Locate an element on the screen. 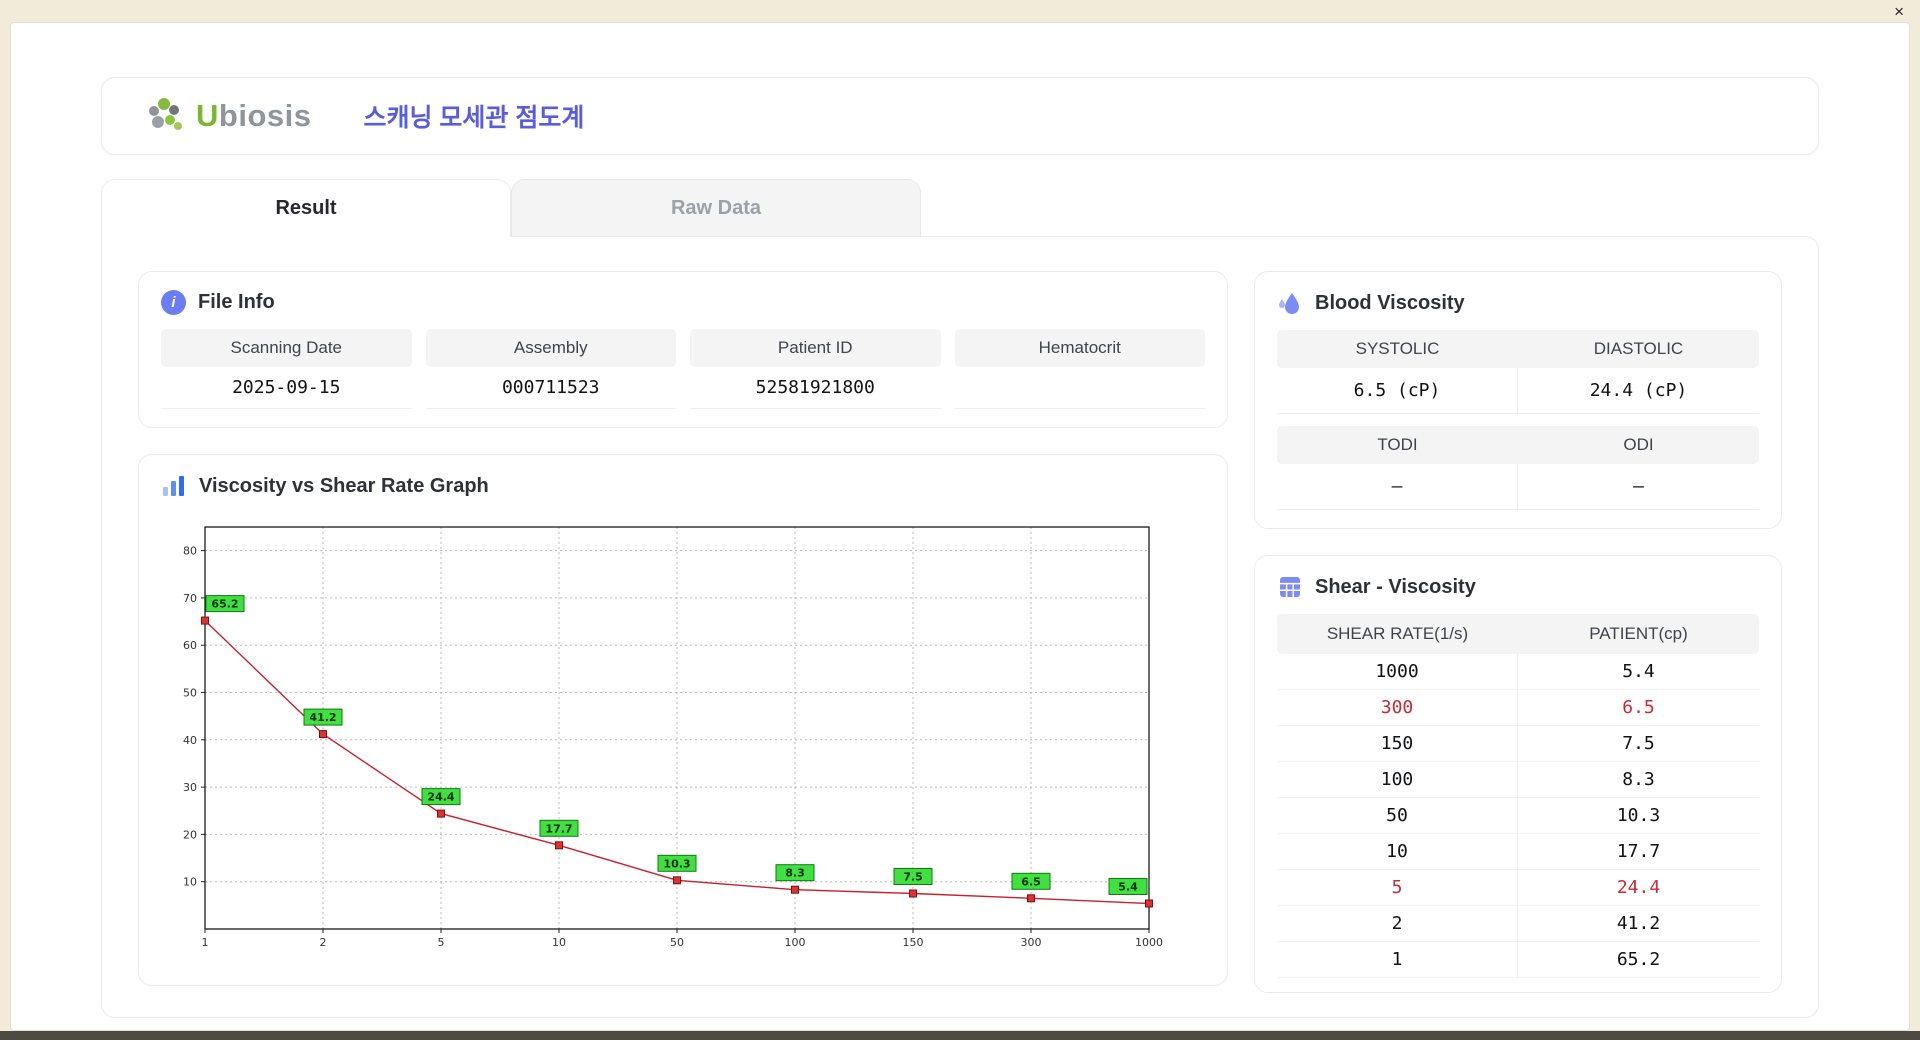  chart-point-label: 6.5 is located at coordinates (1031, 881).